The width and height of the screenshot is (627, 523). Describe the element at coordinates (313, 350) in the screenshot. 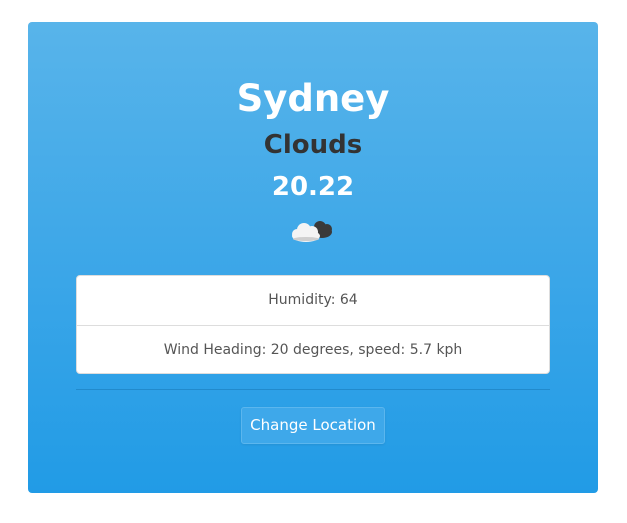

I see `wind-item: Wind Heading: 20 degrees, speed: 5.7 kph` at that location.